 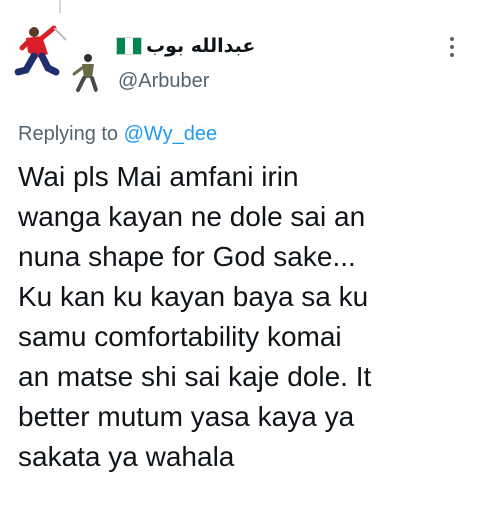 What do you see at coordinates (171, 134) in the screenshot?
I see `reply-mention-link: @Wy_dee` at bounding box center [171, 134].